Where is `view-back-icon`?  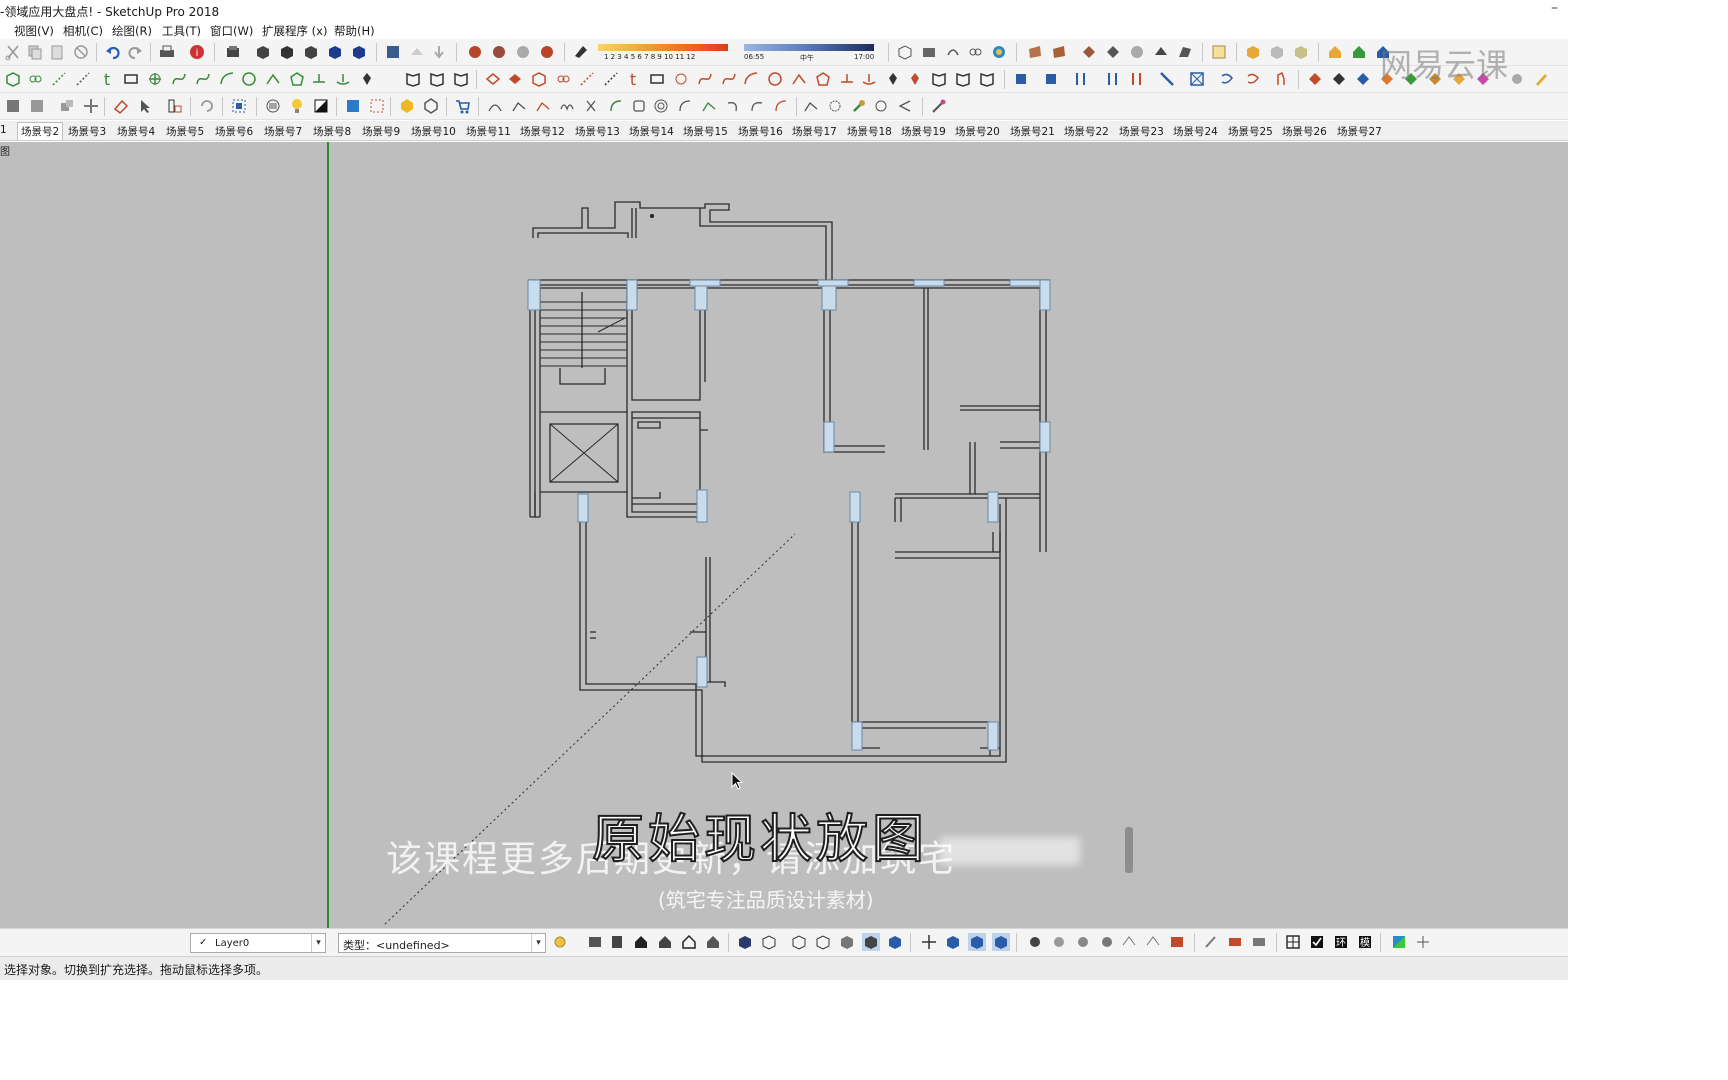
view-back-icon is located at coordinates (359, 52).